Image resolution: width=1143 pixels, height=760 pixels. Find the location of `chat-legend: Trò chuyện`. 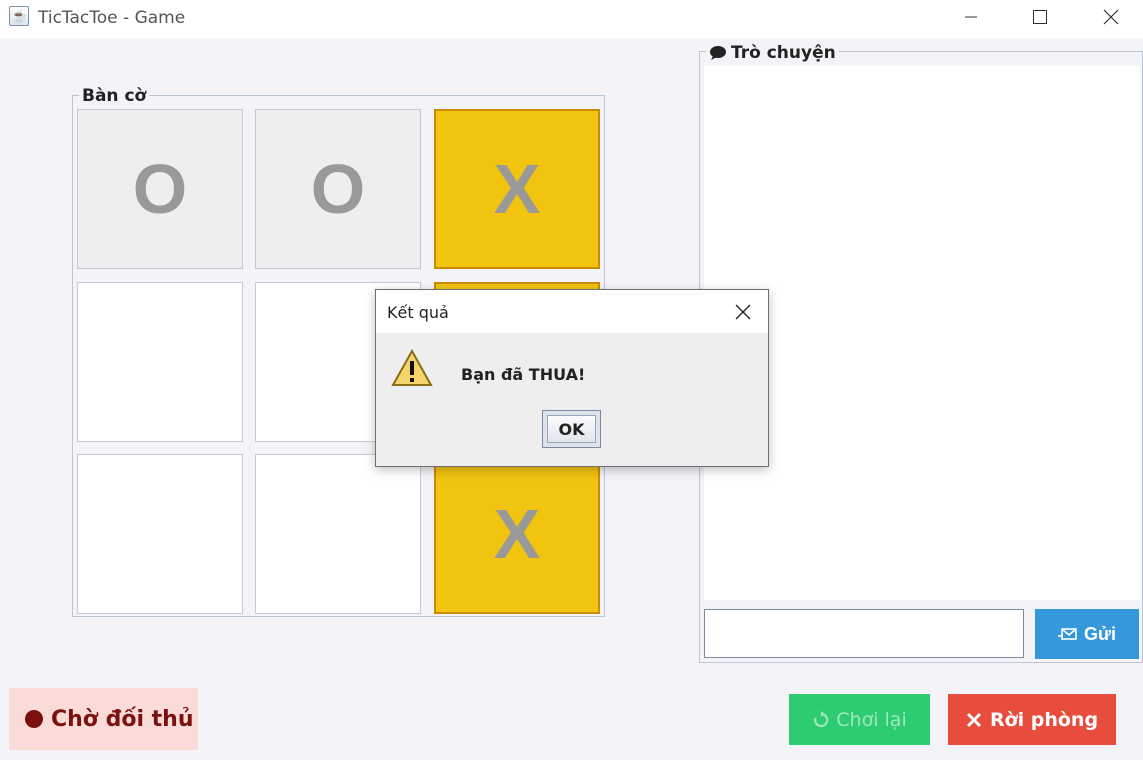

chat-legend: Trò chuyện is located at coordinates (772, 53).